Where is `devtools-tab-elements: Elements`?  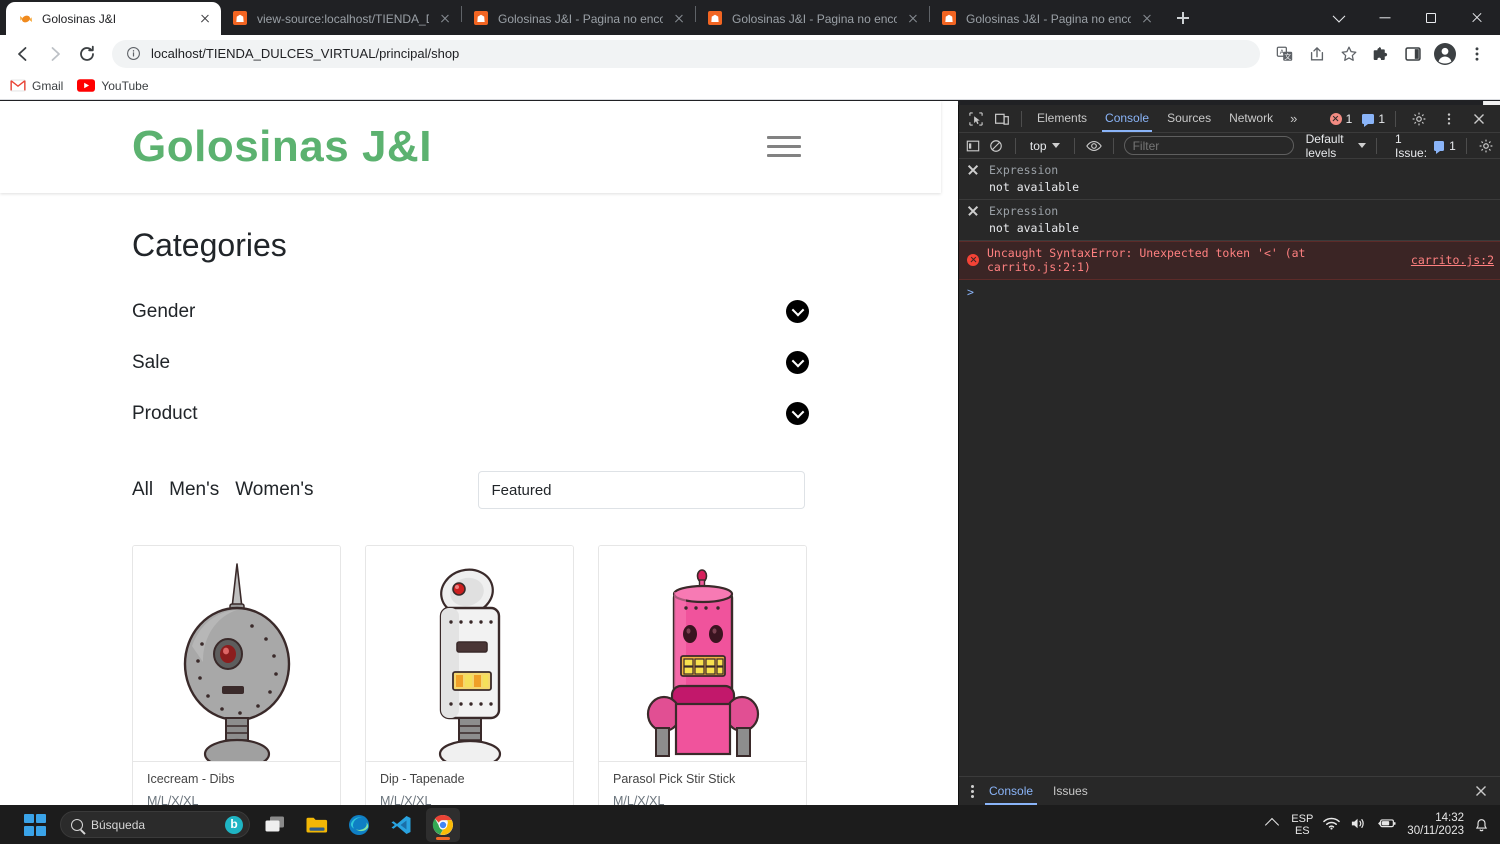
devtools-tab-elements: Elements is located at coordinates (1062, 118).